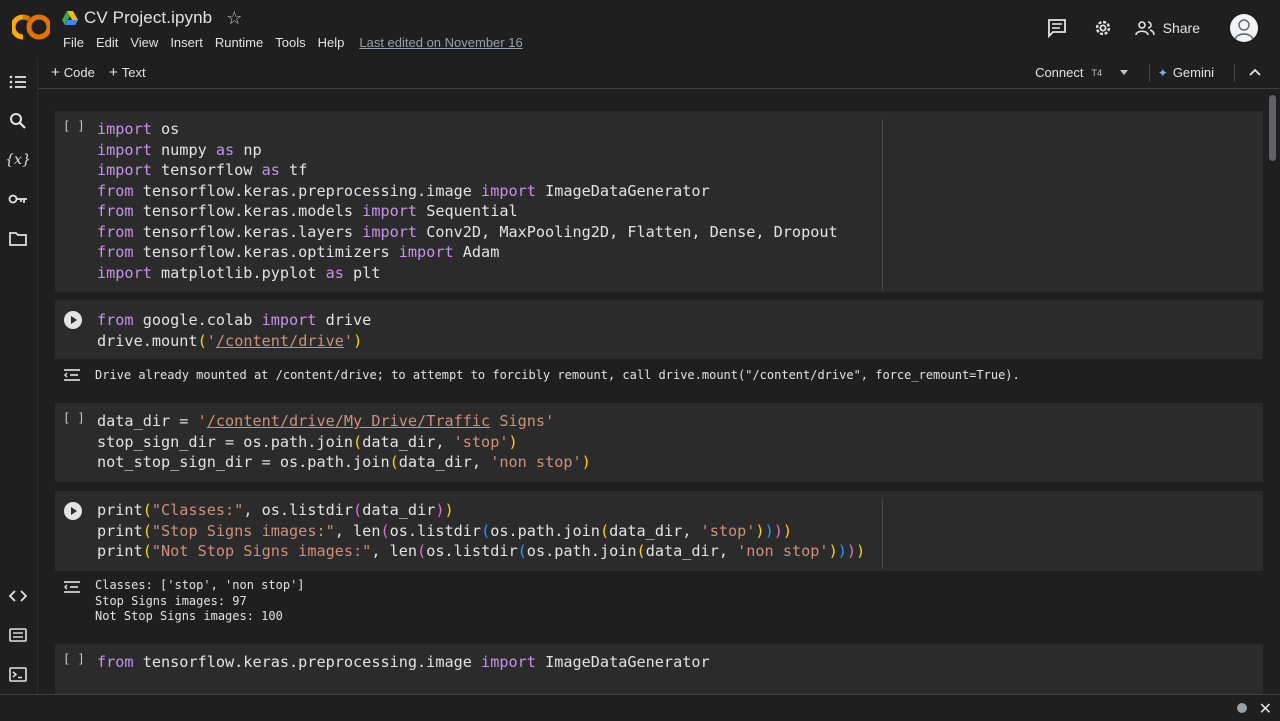  What do you see at coordinates (144, 42) in the screenshot?
I see `menu-view: View` at bounding box center [144, 42].